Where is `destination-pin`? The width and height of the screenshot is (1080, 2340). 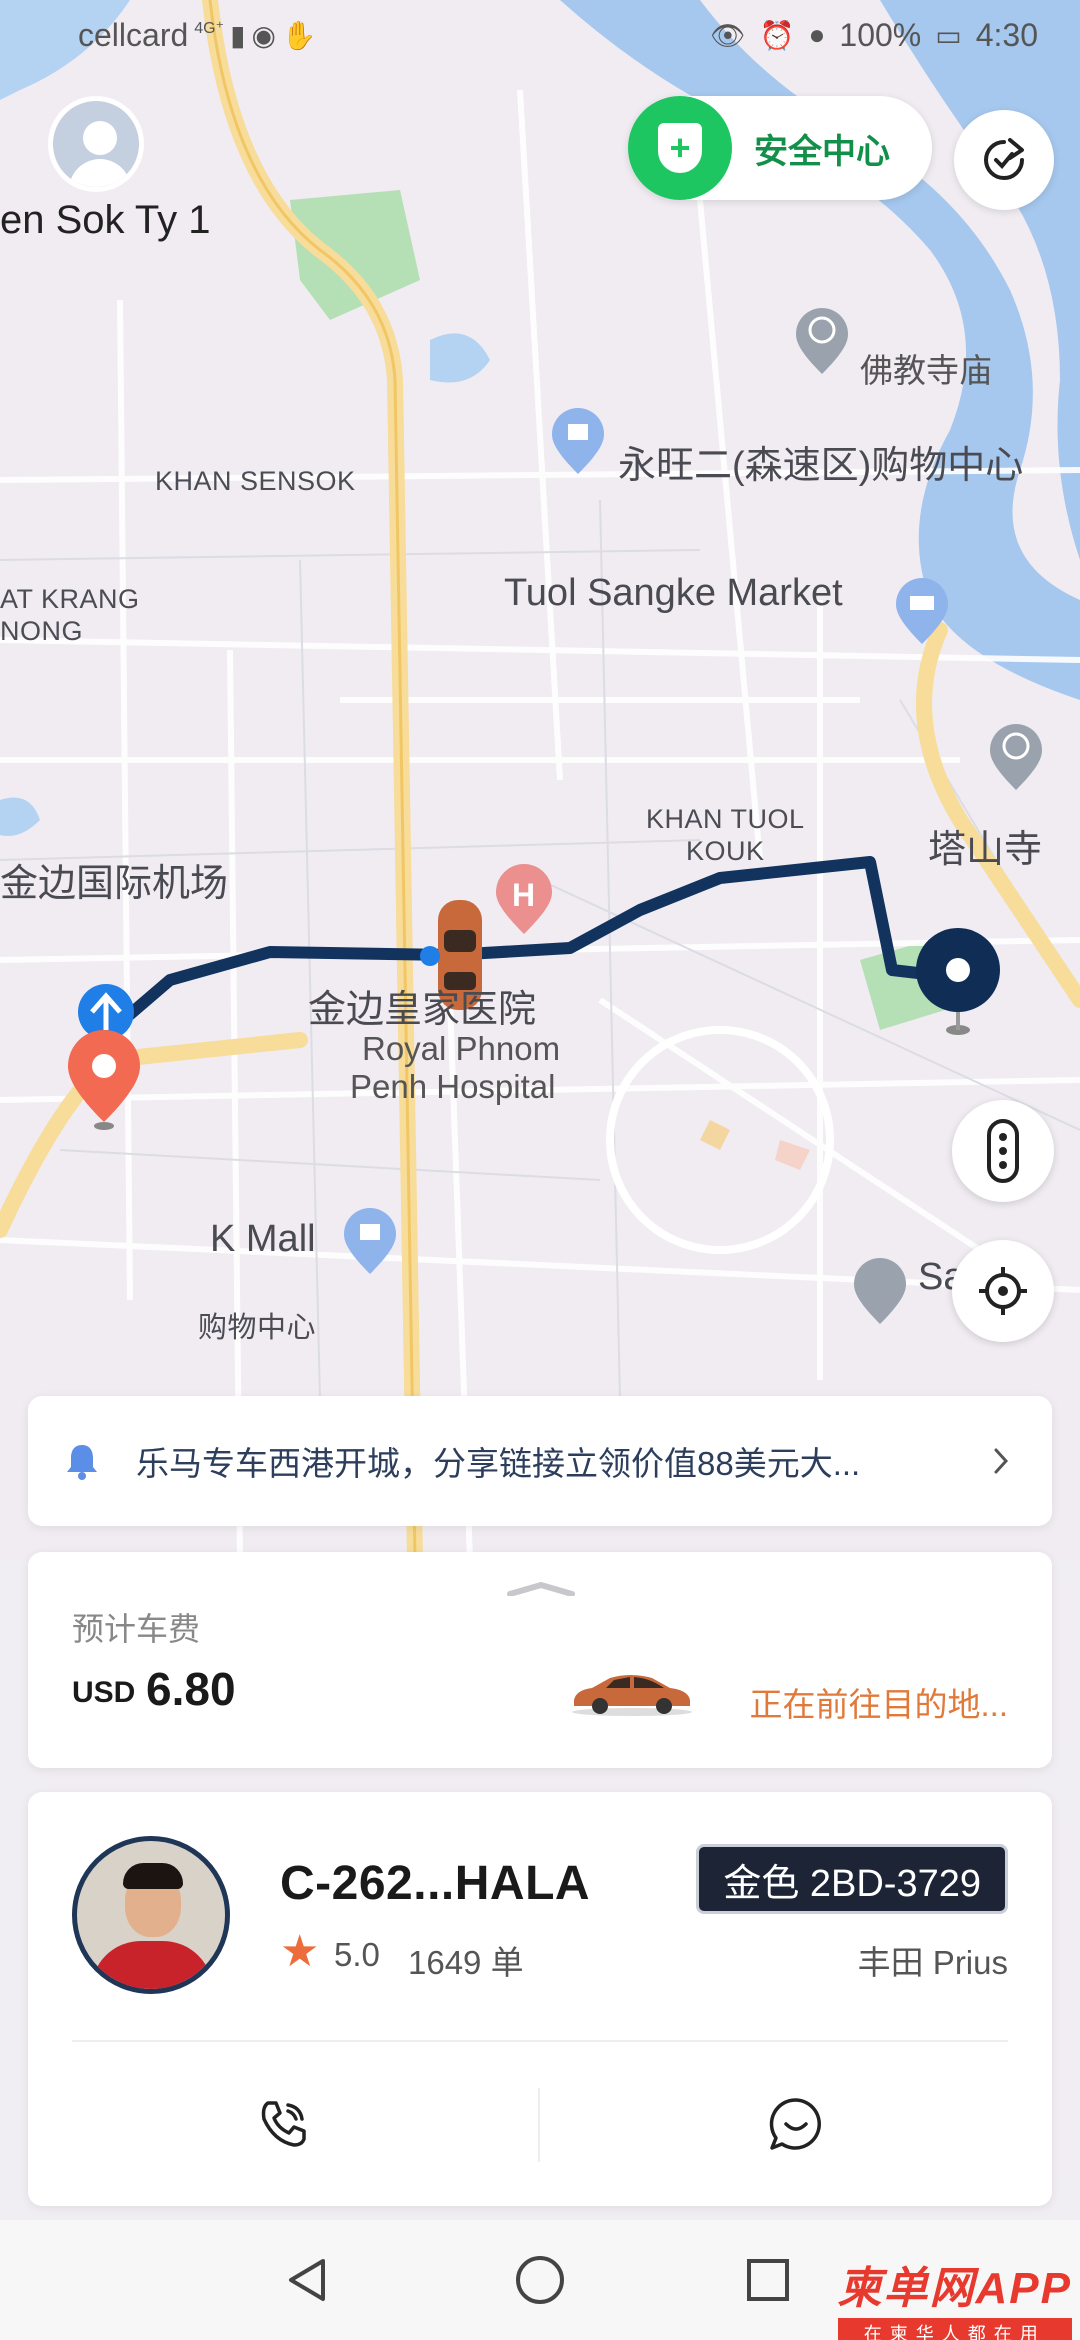 destination-pin is located at coordinates (958, 981).